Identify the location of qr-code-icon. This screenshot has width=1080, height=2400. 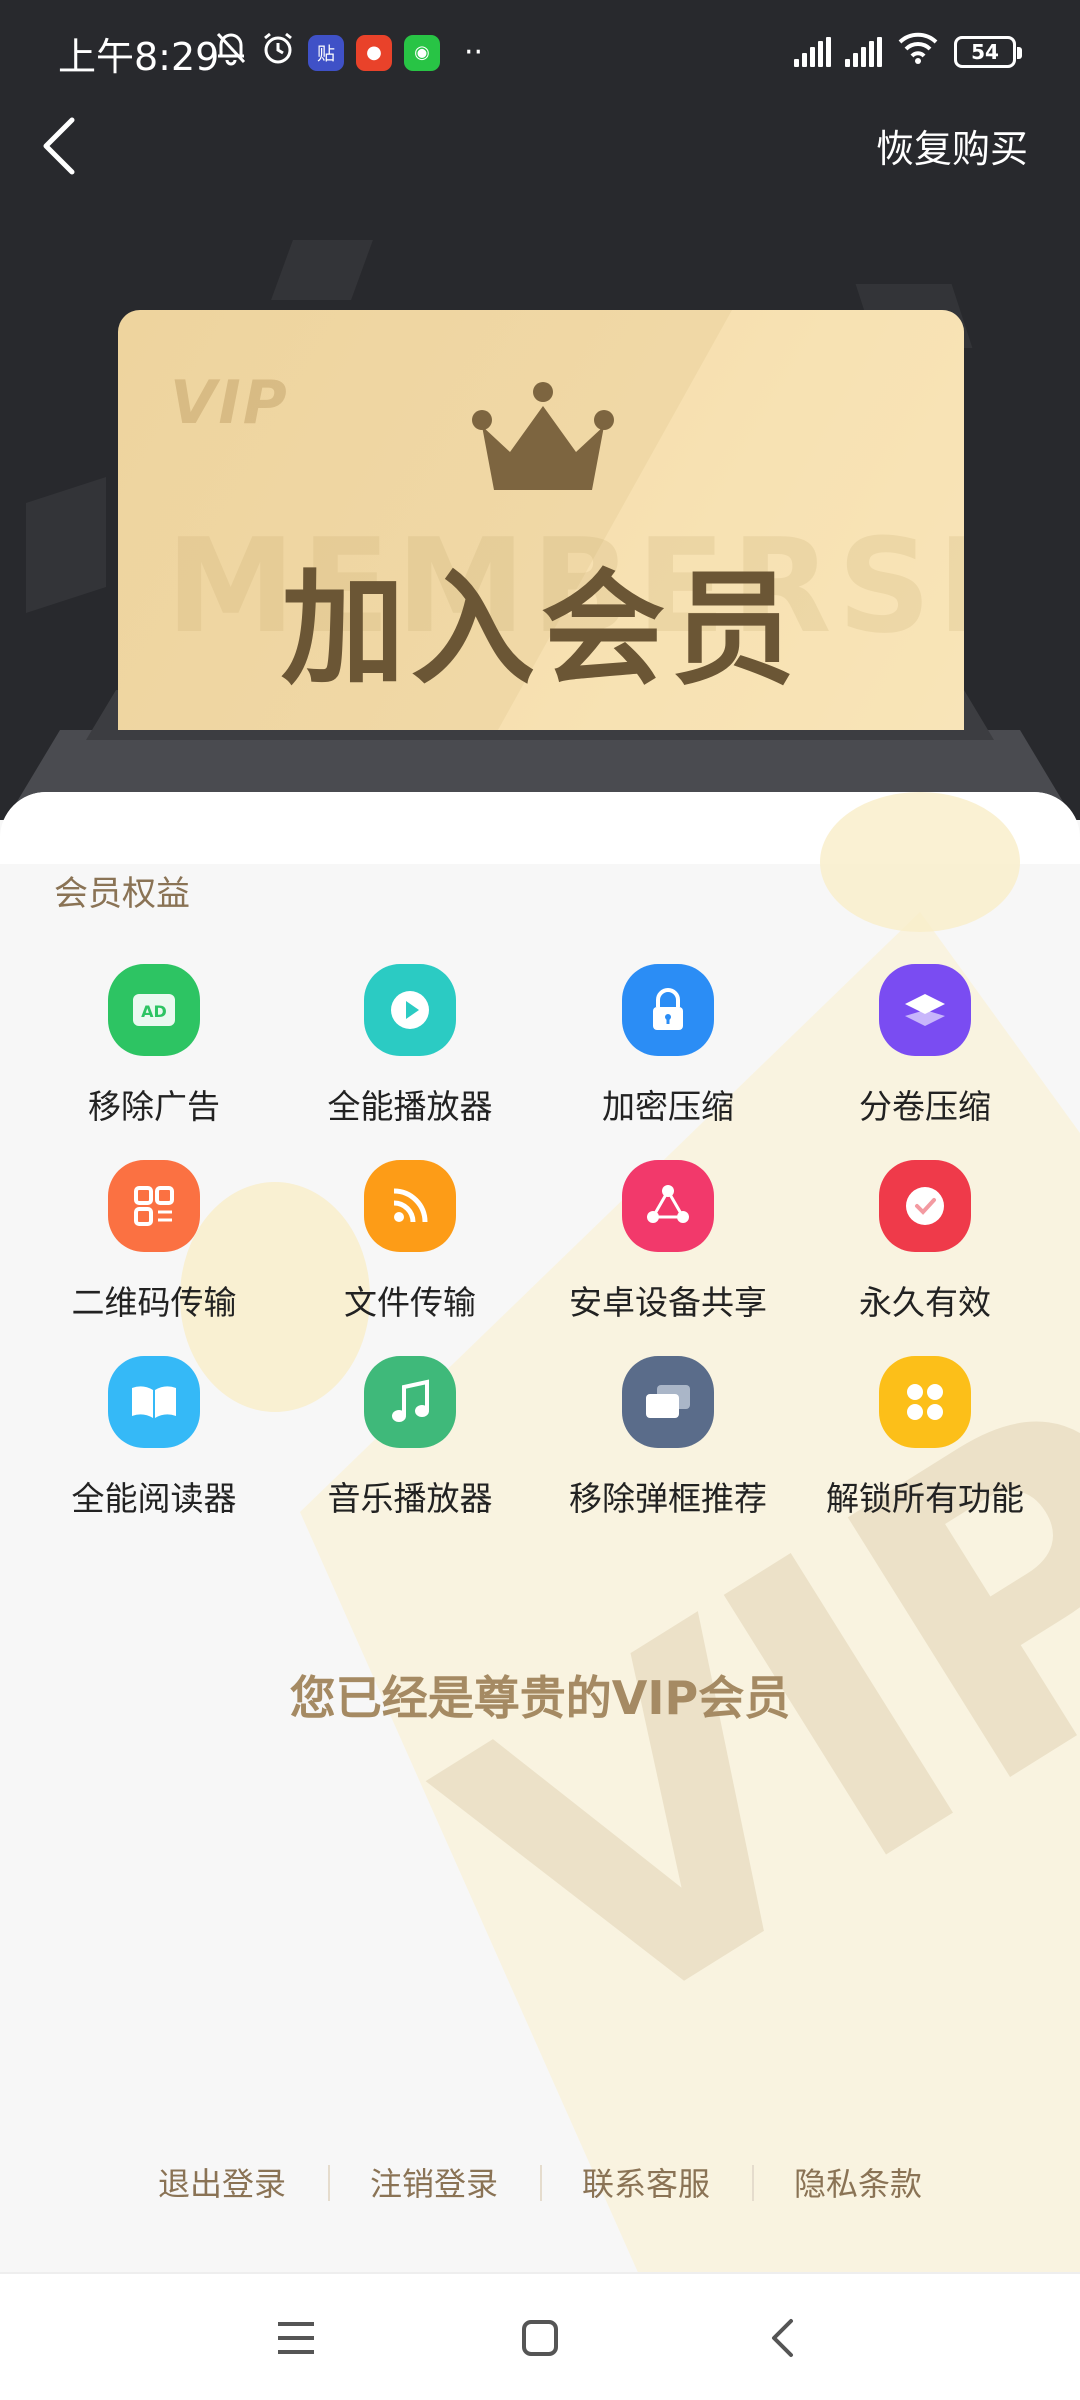
(154, 1206).